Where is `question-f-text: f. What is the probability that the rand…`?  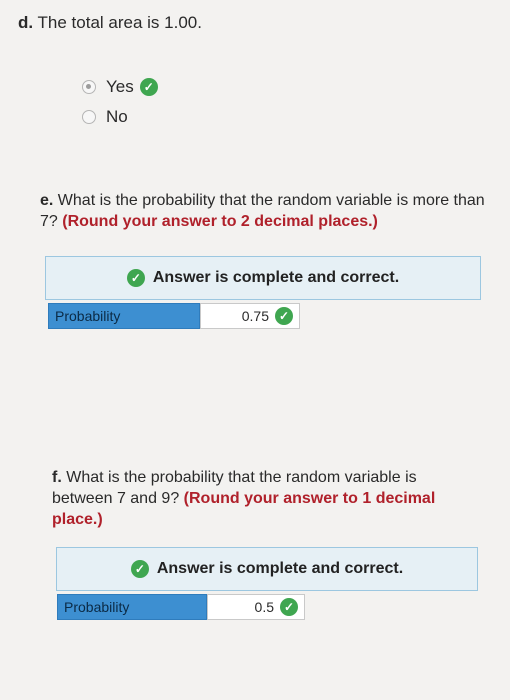 question-f-text: f. What is the probability that the rand… is located at coordinates (257, 498).